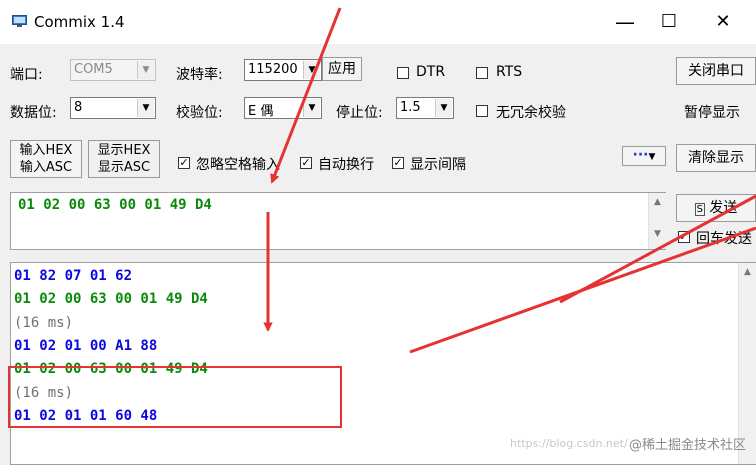 This screenshot has width=756, height=465. Describe the element at coordinates (306, 95) in the screenshot. I see `arrow-to-send-box` at that location.